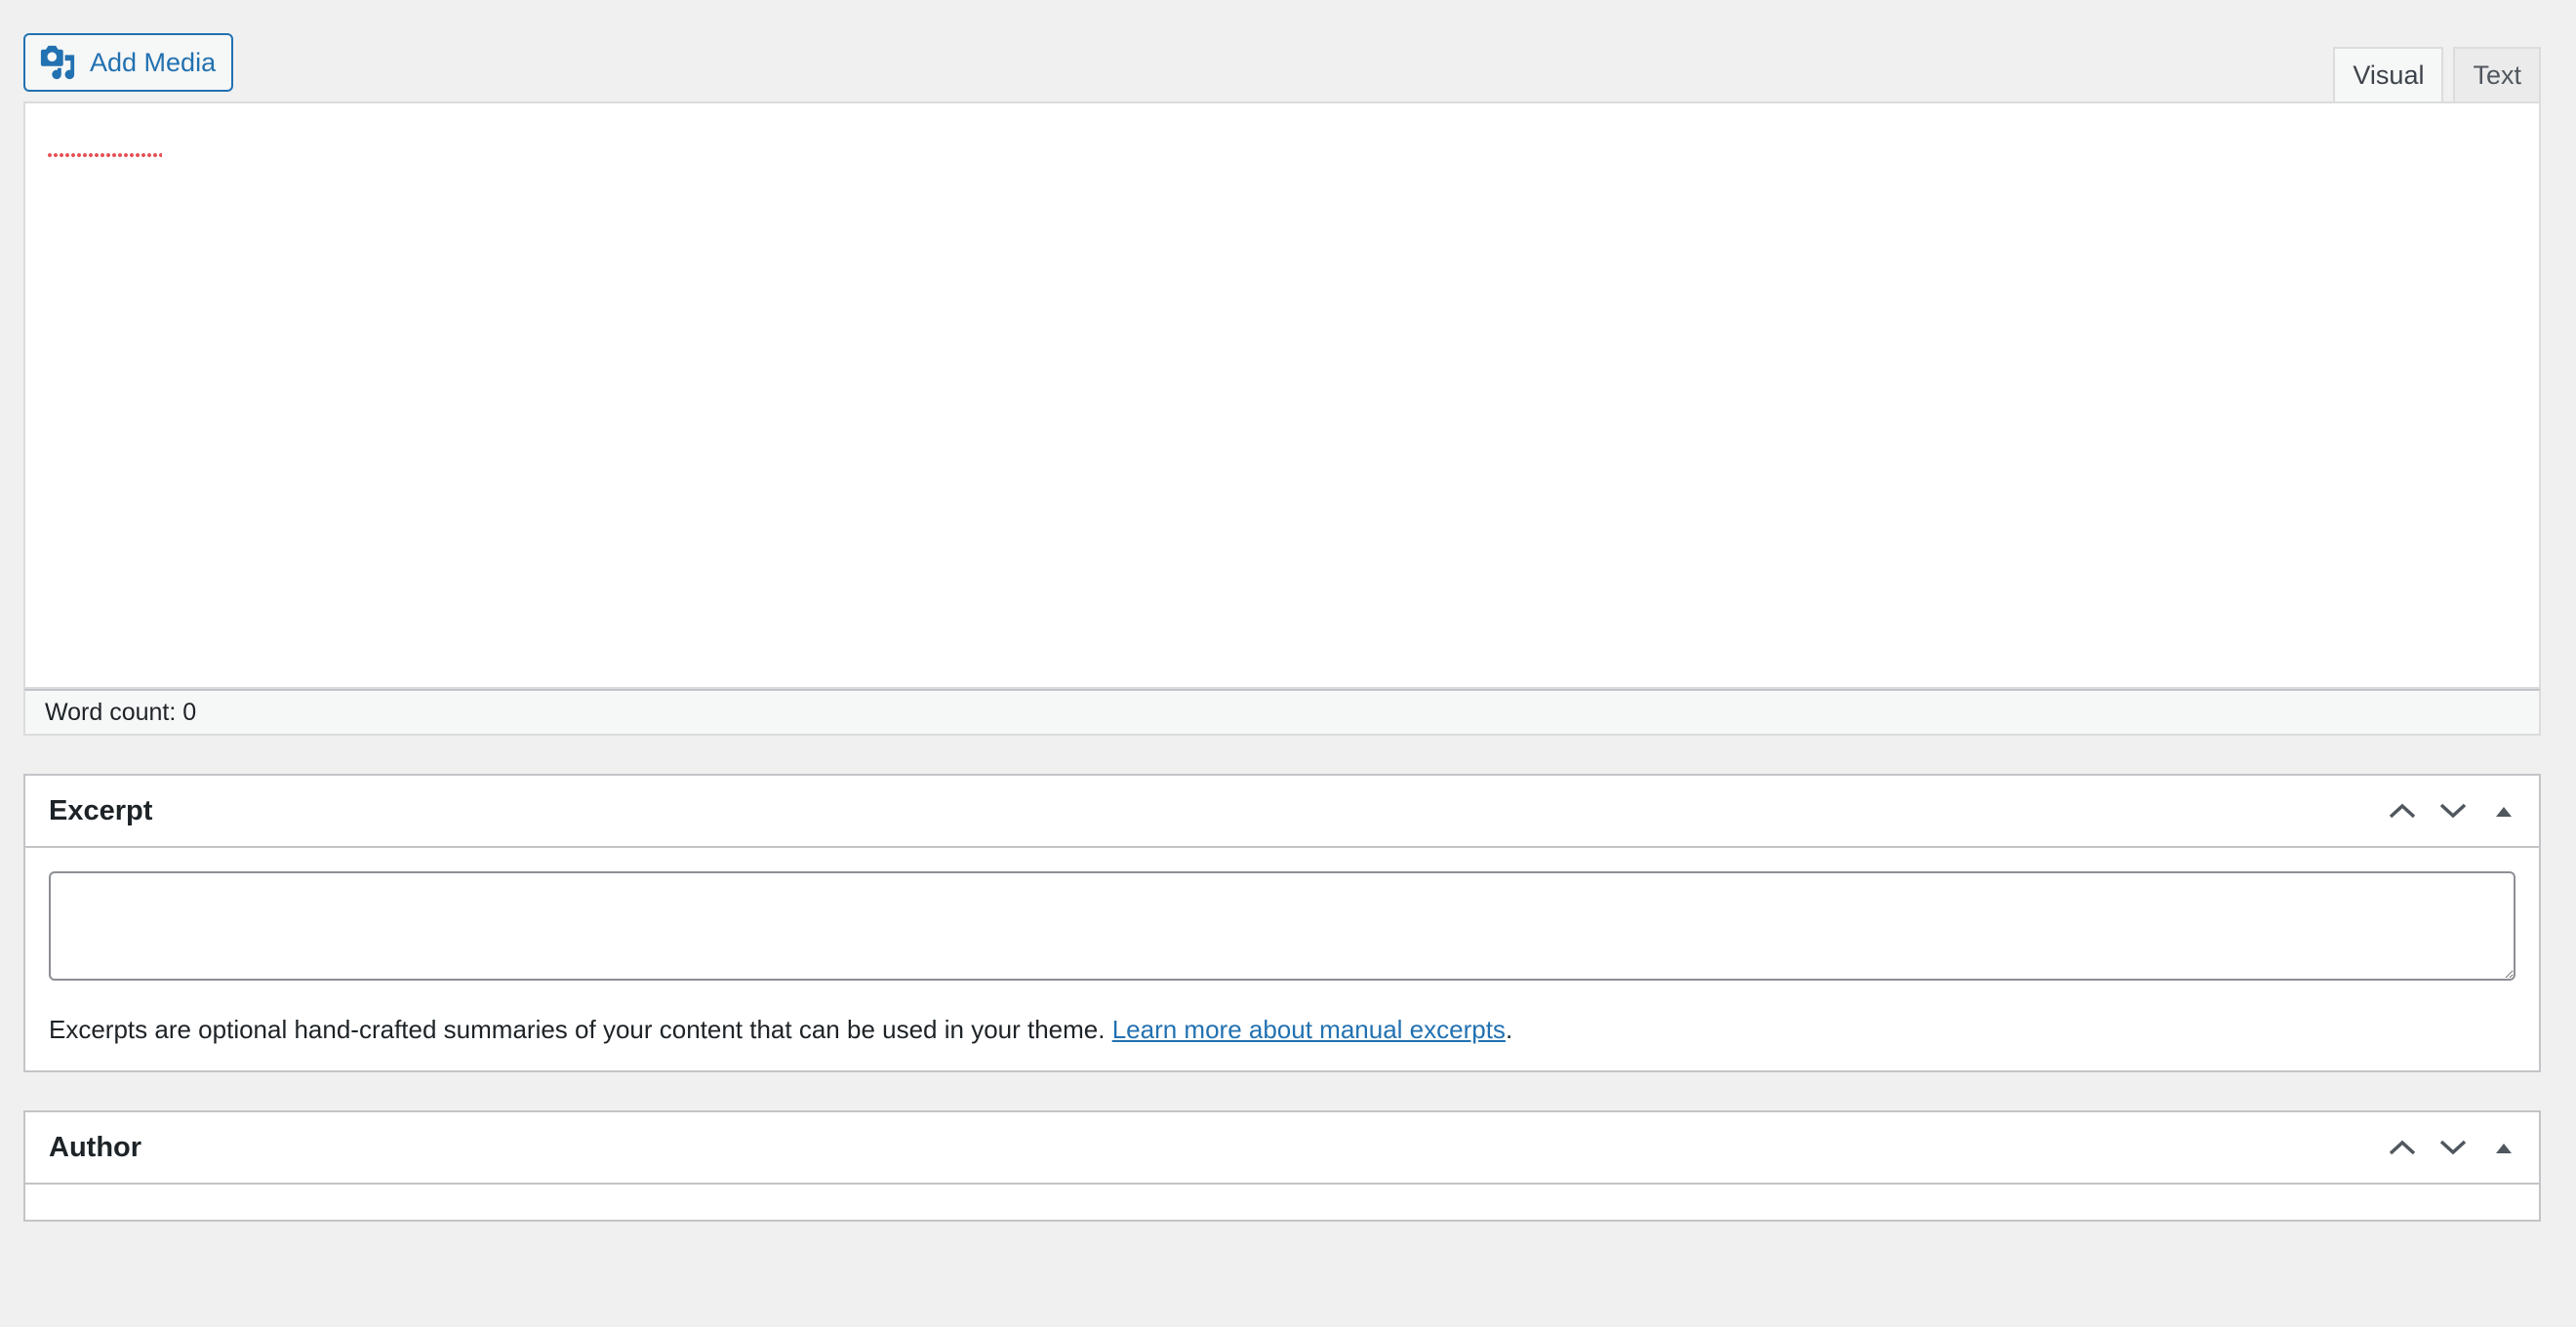 This screenshot has width=2576, height=1327. I want to click on editor-toolbar: Add Media Visual Text, so click(1282, 68).